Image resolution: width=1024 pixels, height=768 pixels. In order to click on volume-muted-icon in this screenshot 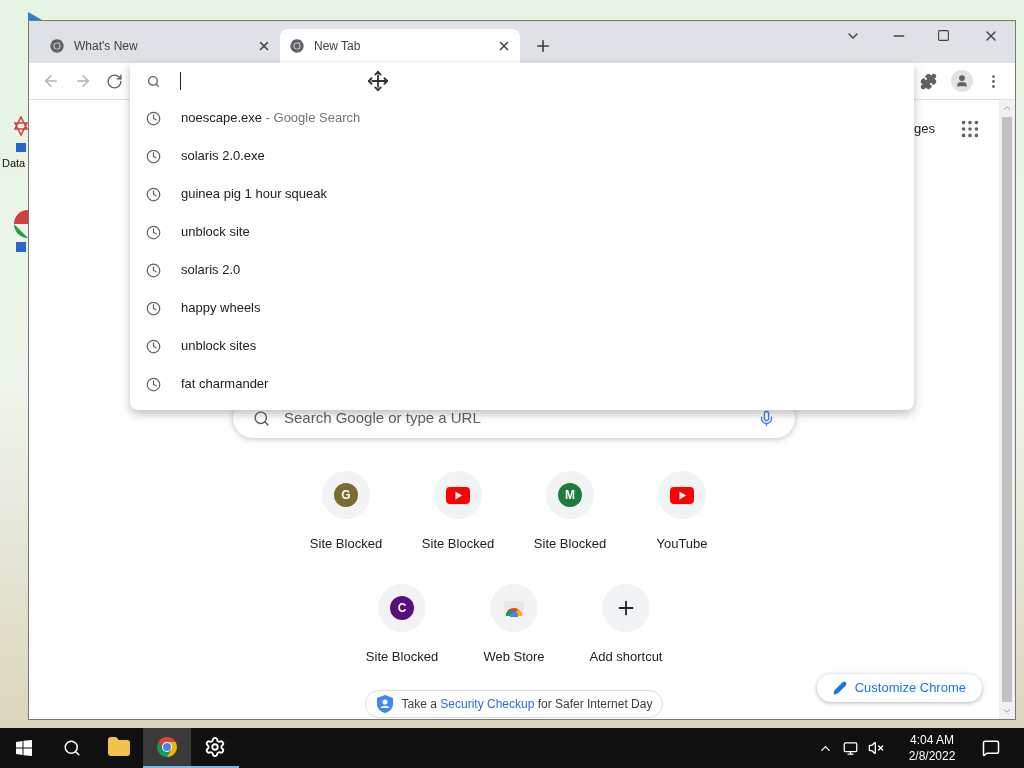, I will do `click(876, 748)`.